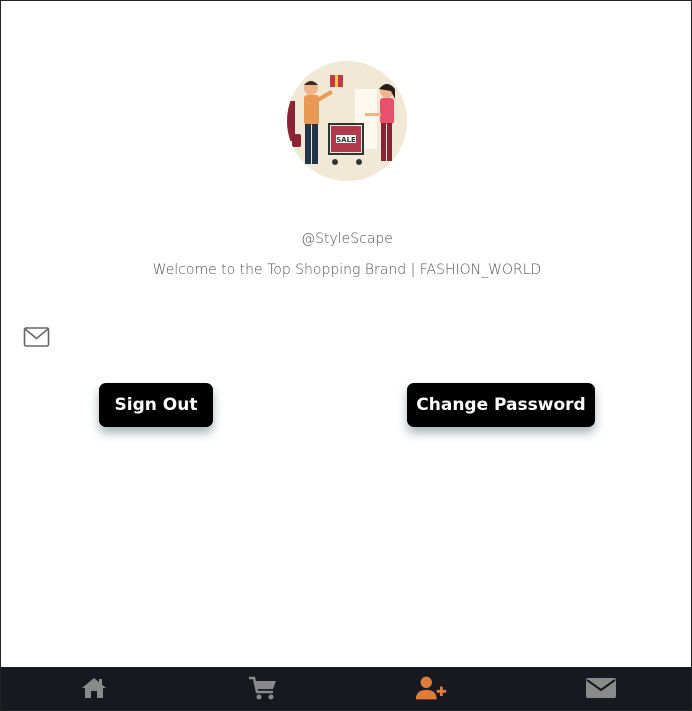 This screenshot has width=692, height=711. Describe the element at coordinates (156, 405) in the screenshot. I see `sign-out-button: Sign Out` at that location.